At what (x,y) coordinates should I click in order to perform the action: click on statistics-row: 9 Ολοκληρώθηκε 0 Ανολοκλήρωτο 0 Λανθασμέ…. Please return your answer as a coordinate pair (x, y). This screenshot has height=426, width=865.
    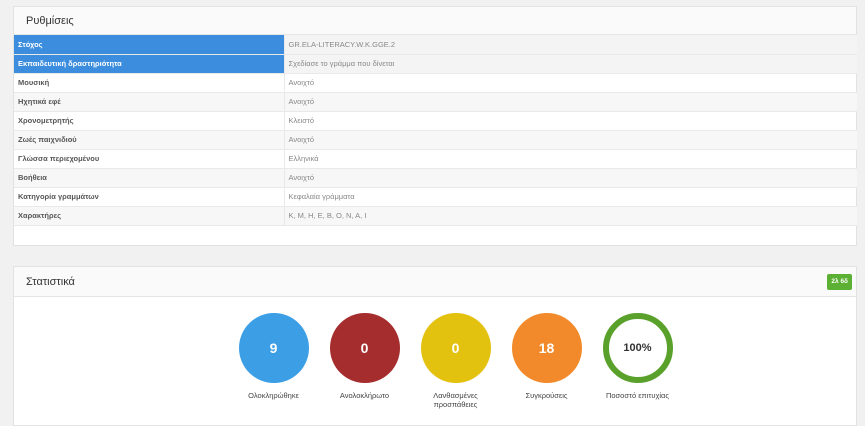
    Looking at the image, I should click on (455, 361).